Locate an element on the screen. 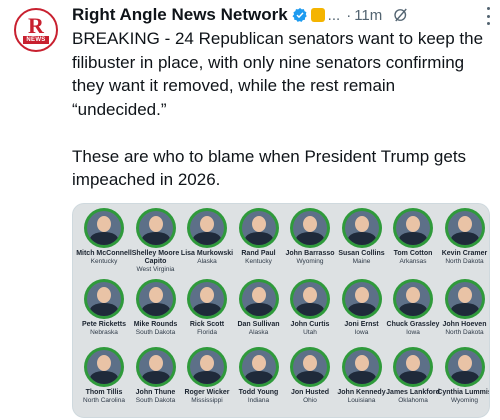 The width and height of the screenshot is (500, 420). senator-name: Jon Husted is located at coordinates (310, 392).